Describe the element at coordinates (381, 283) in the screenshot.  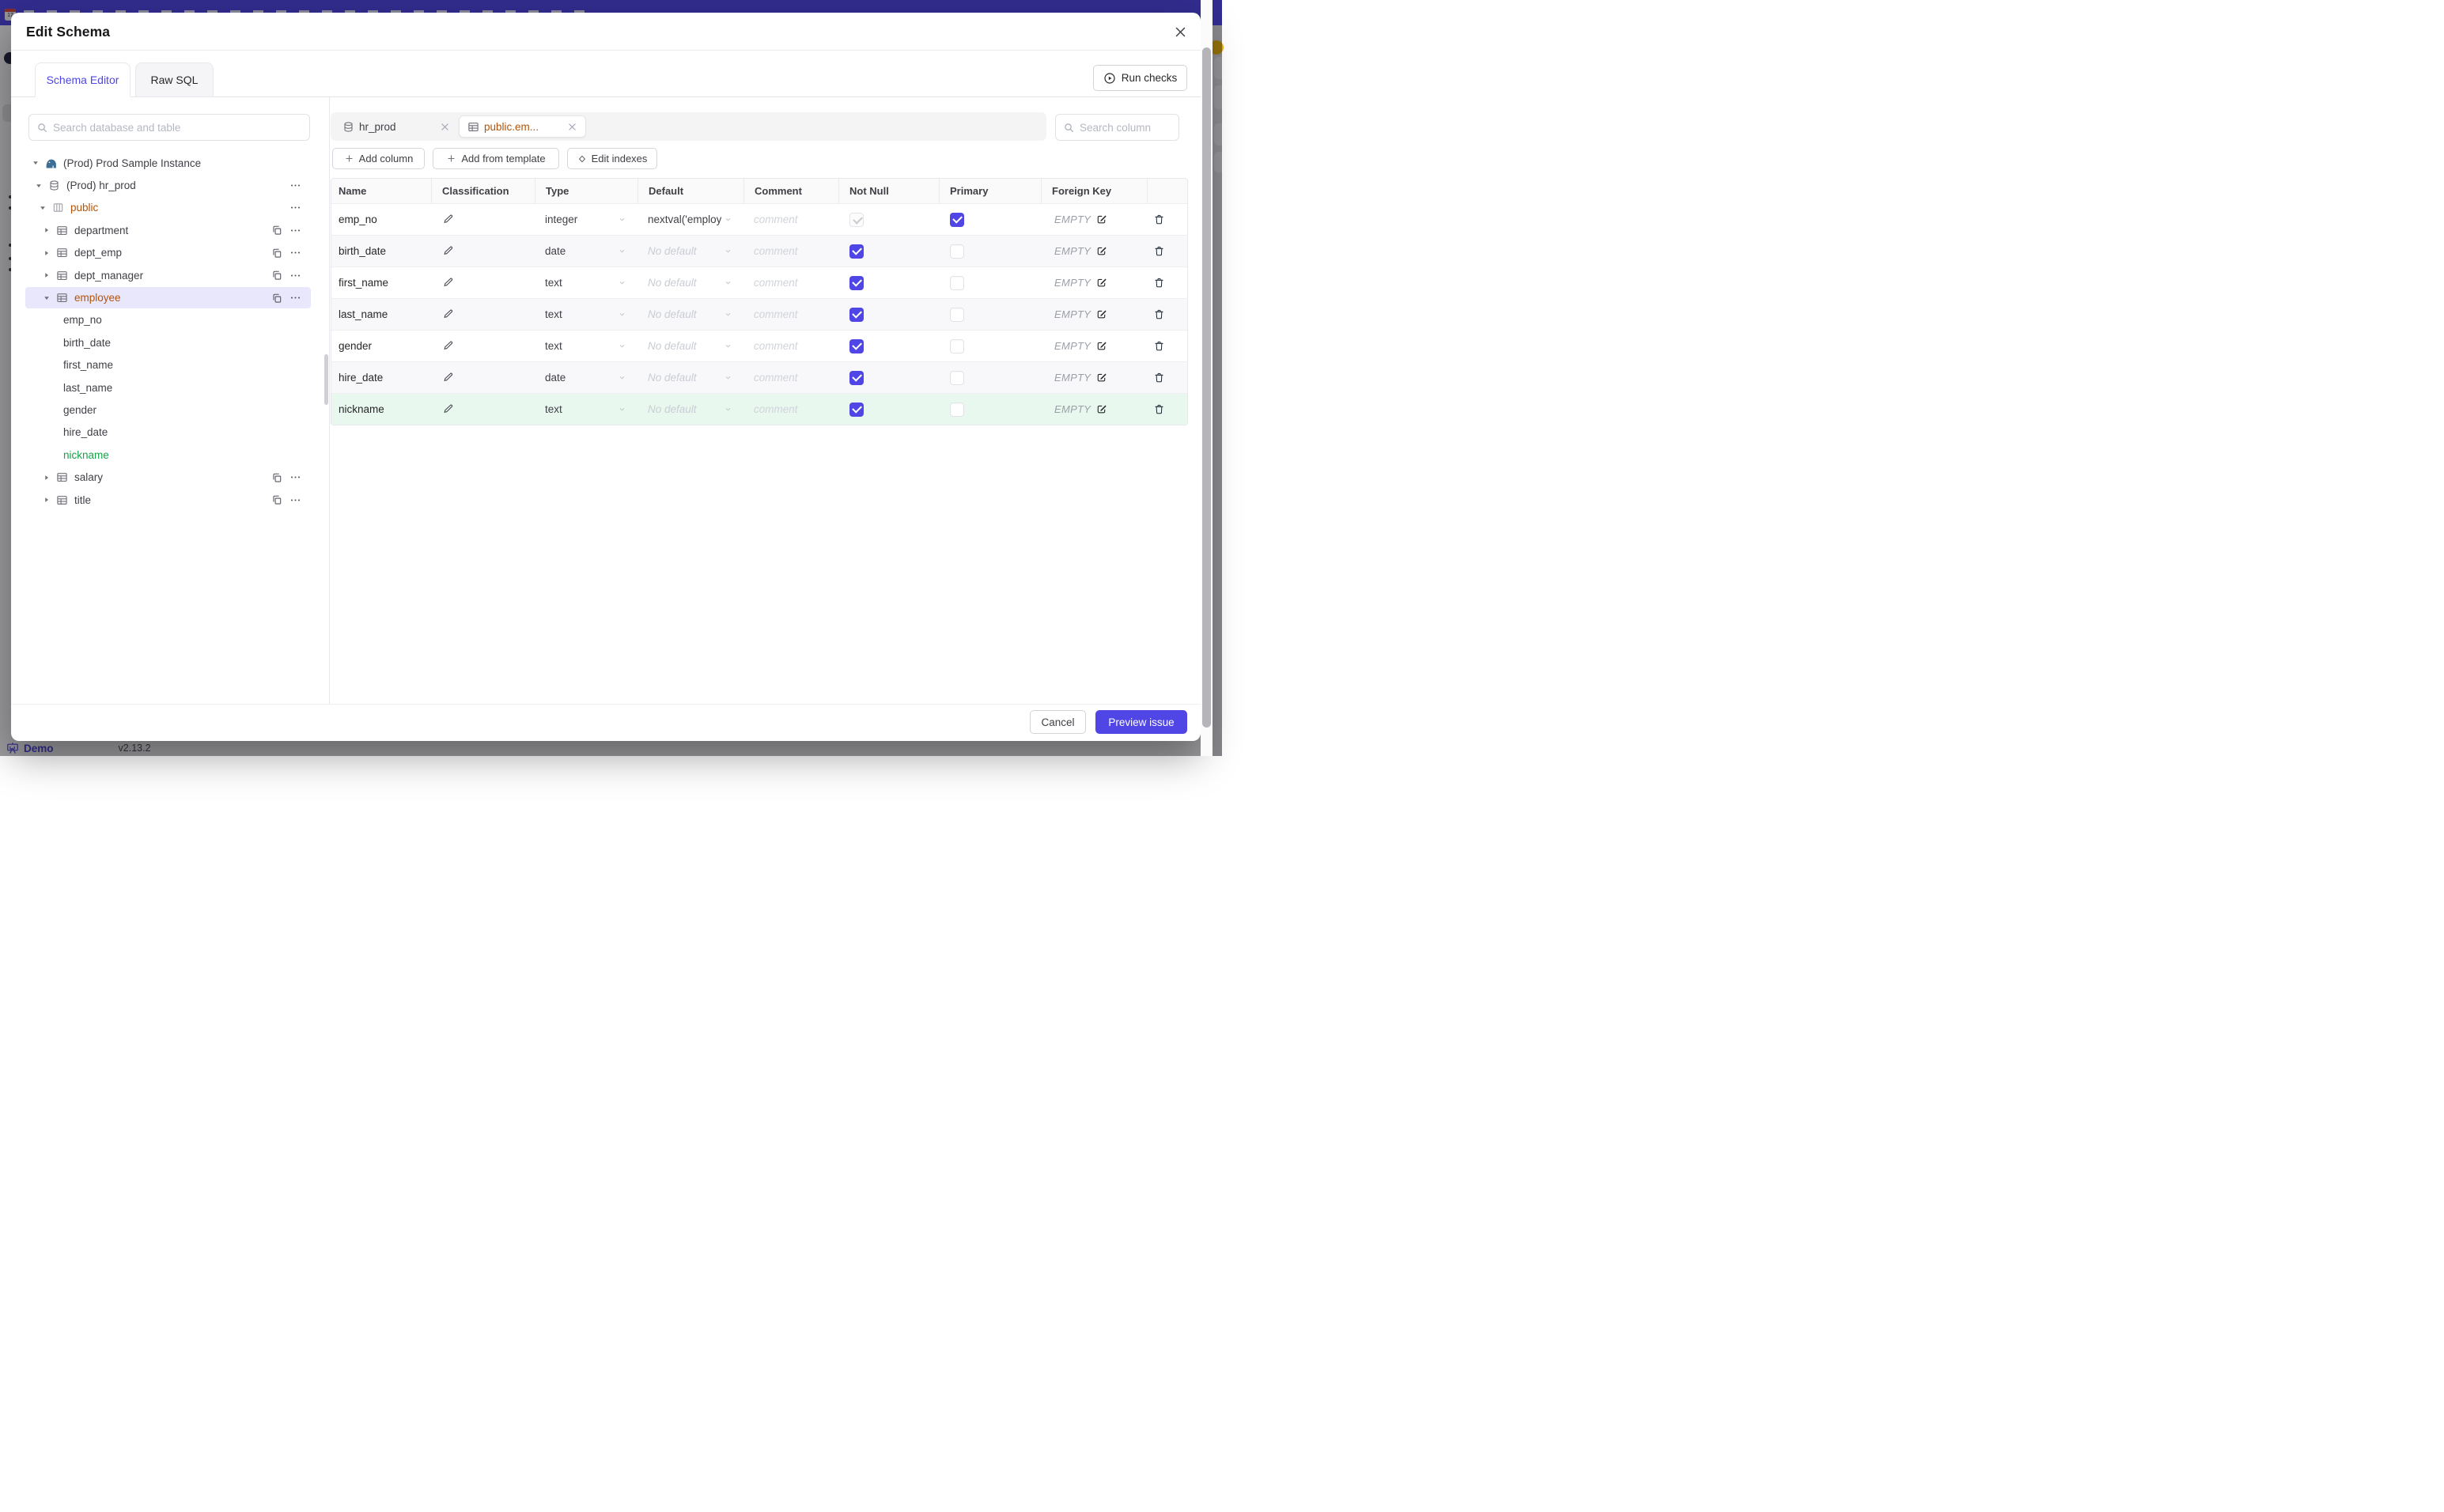
I see `column-name-cell: first_name` at that location.